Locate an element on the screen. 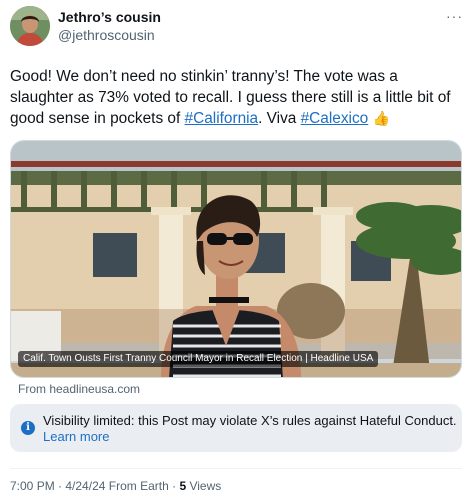  post-text-part: . Viva is located at coordinates (279, 118).